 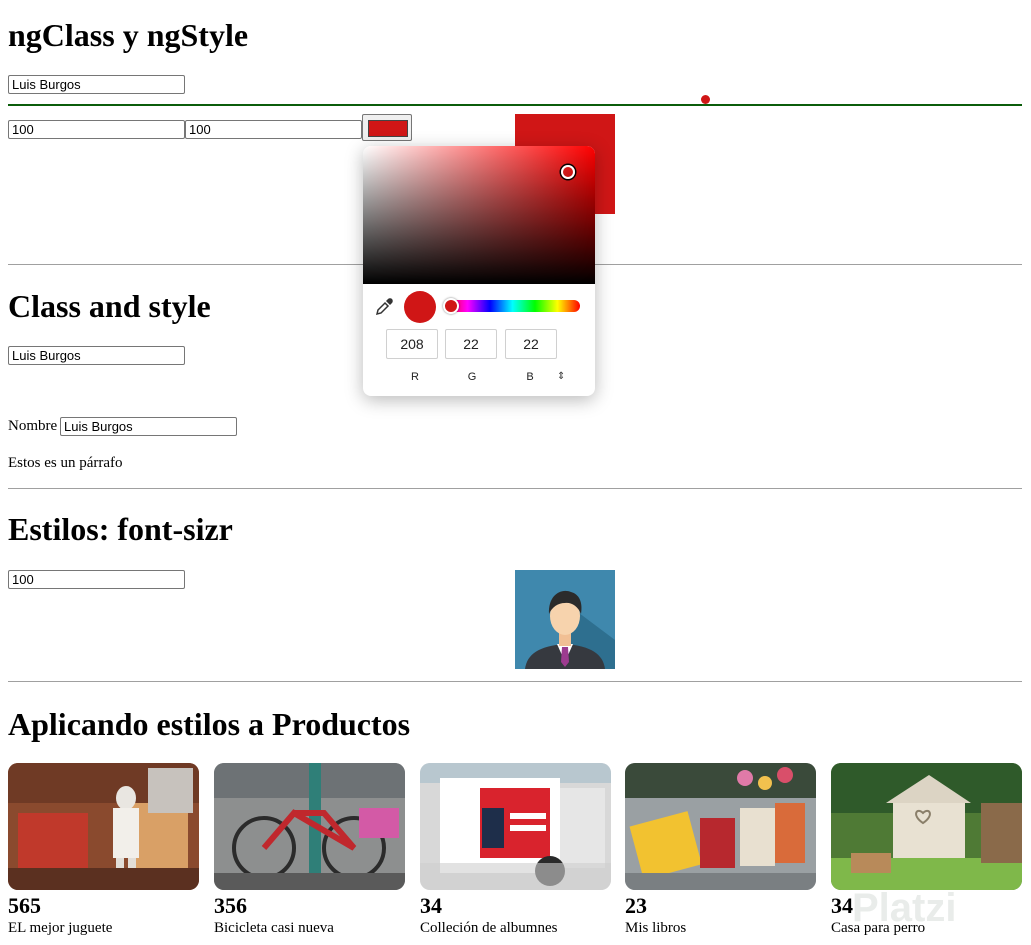 What do you see at coordinates (103, 826) in the screenshot?
I see `product-image-toys` at bounding box center [103, 826].